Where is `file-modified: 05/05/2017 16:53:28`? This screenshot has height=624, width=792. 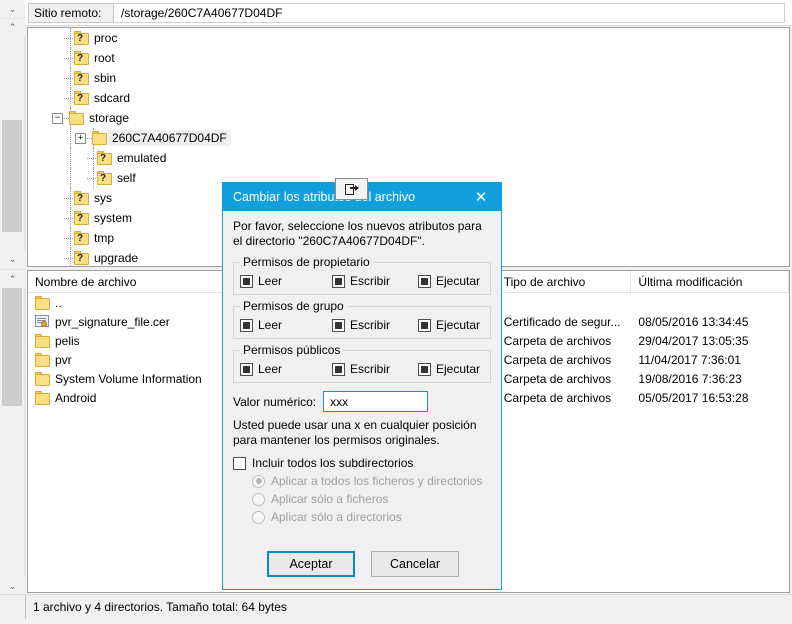 file-modified: 05/05/2017 16:53:28 is located at coordinates (693, 397).